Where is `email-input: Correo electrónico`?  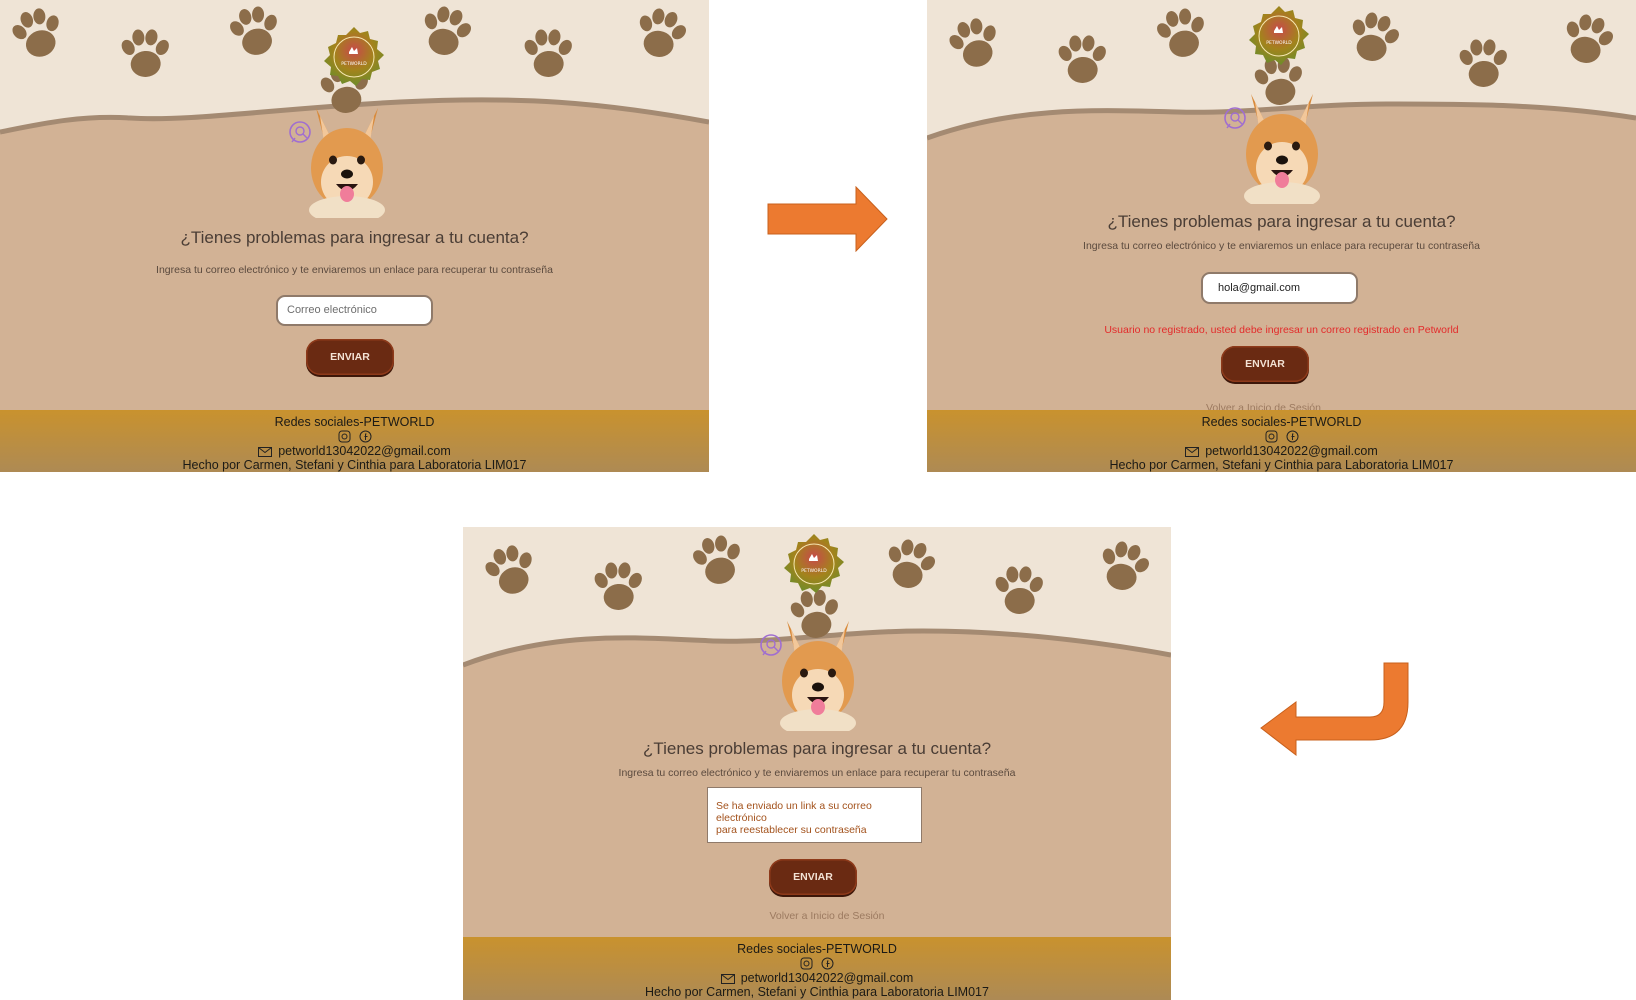 email-input: Correo electrónico is located at coordinates (354, 310).